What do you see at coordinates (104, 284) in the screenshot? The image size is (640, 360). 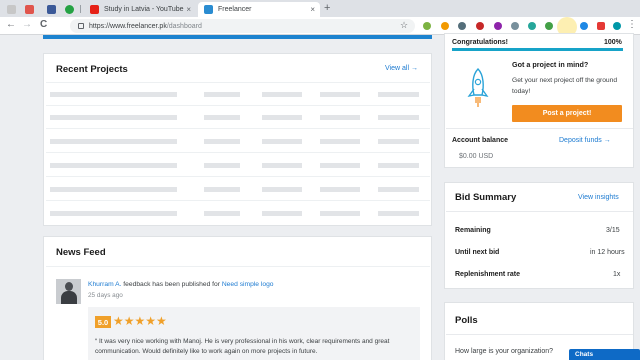 I see `feed-author-link: Khurram A.` at bounding box center [104, 284].